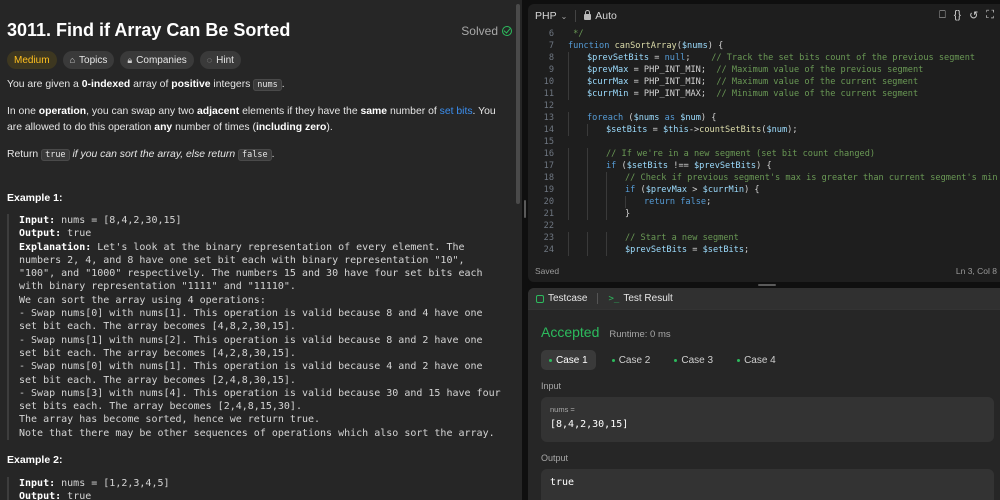  What do you see at coordinates (548, 94) in the screenshot?
I see `line-number: 11` at bounding box center [548, 94].